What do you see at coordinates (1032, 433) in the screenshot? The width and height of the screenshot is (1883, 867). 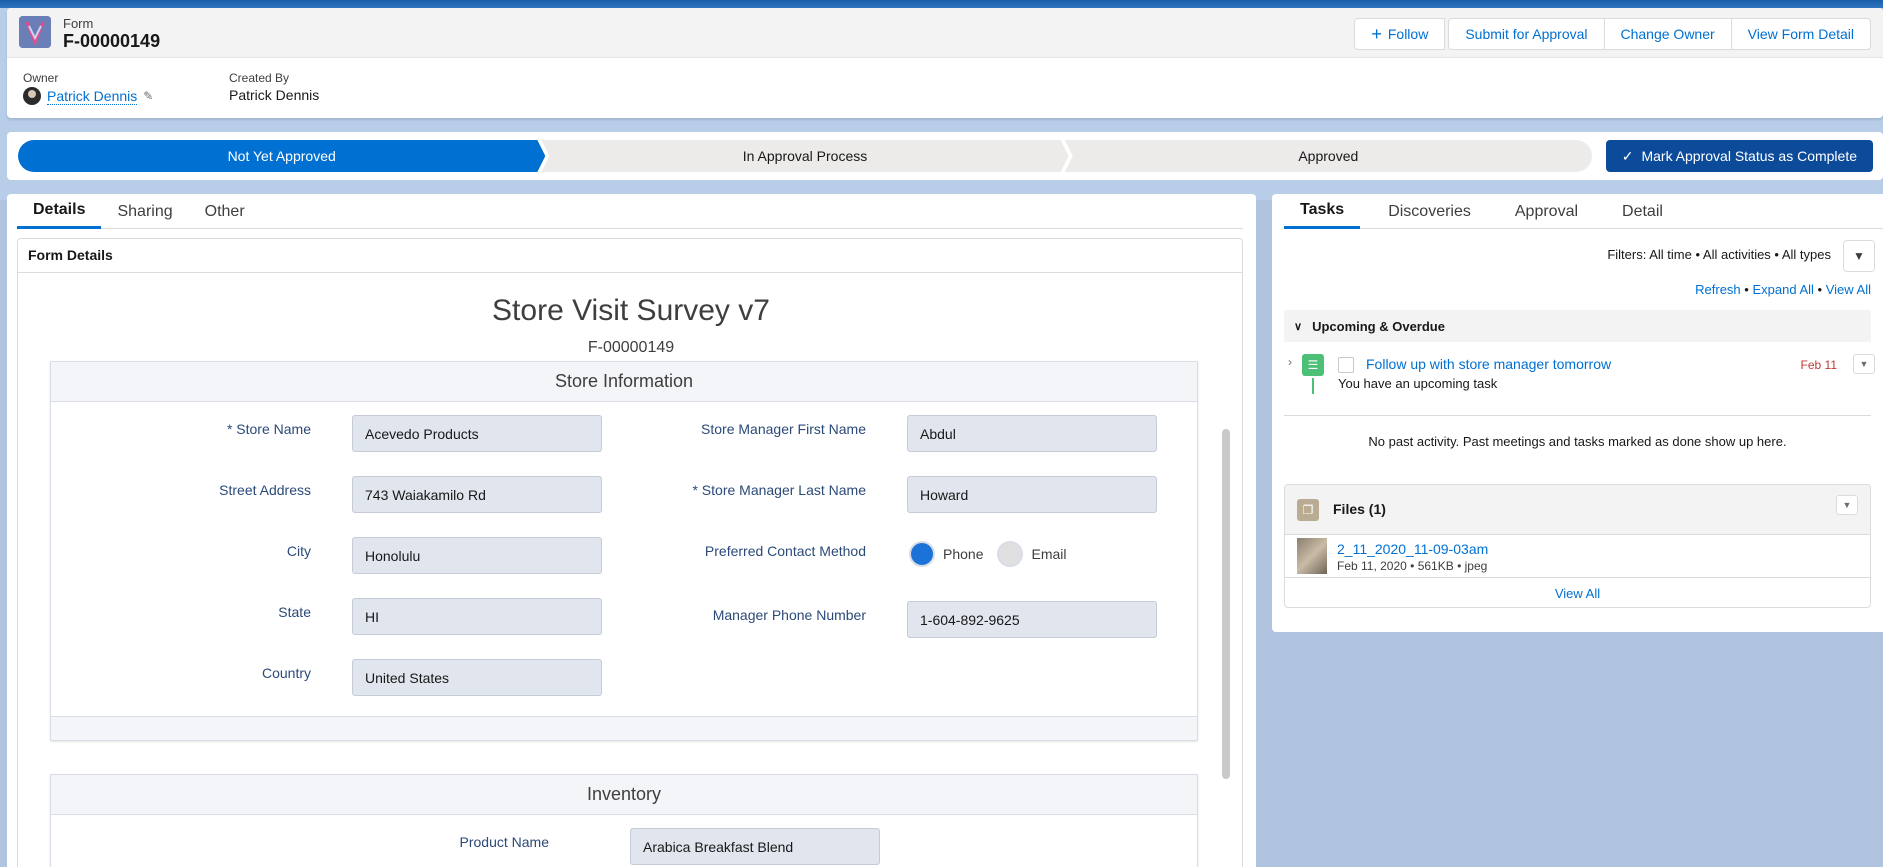 I see `manager-first-name-input: Abdul` at bounding box center [1032, 433].